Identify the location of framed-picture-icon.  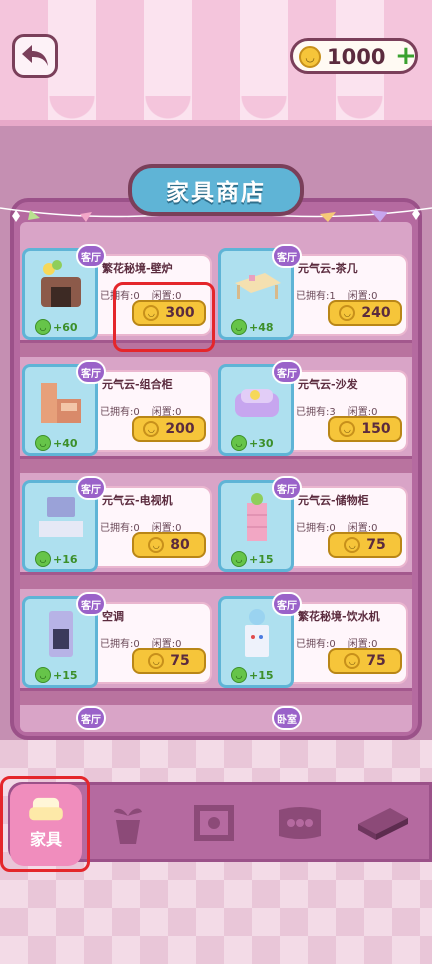
(214, 823).